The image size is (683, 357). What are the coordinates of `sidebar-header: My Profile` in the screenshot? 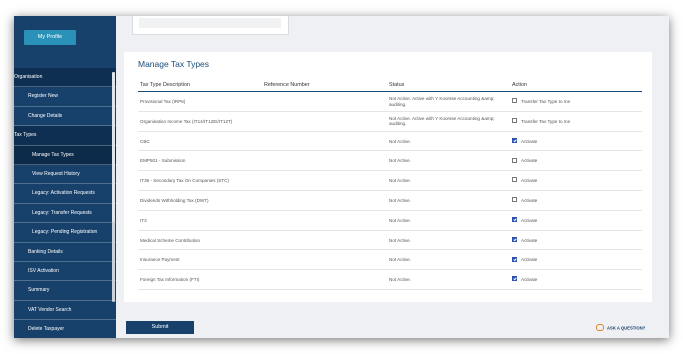 It's located at (65, 42).